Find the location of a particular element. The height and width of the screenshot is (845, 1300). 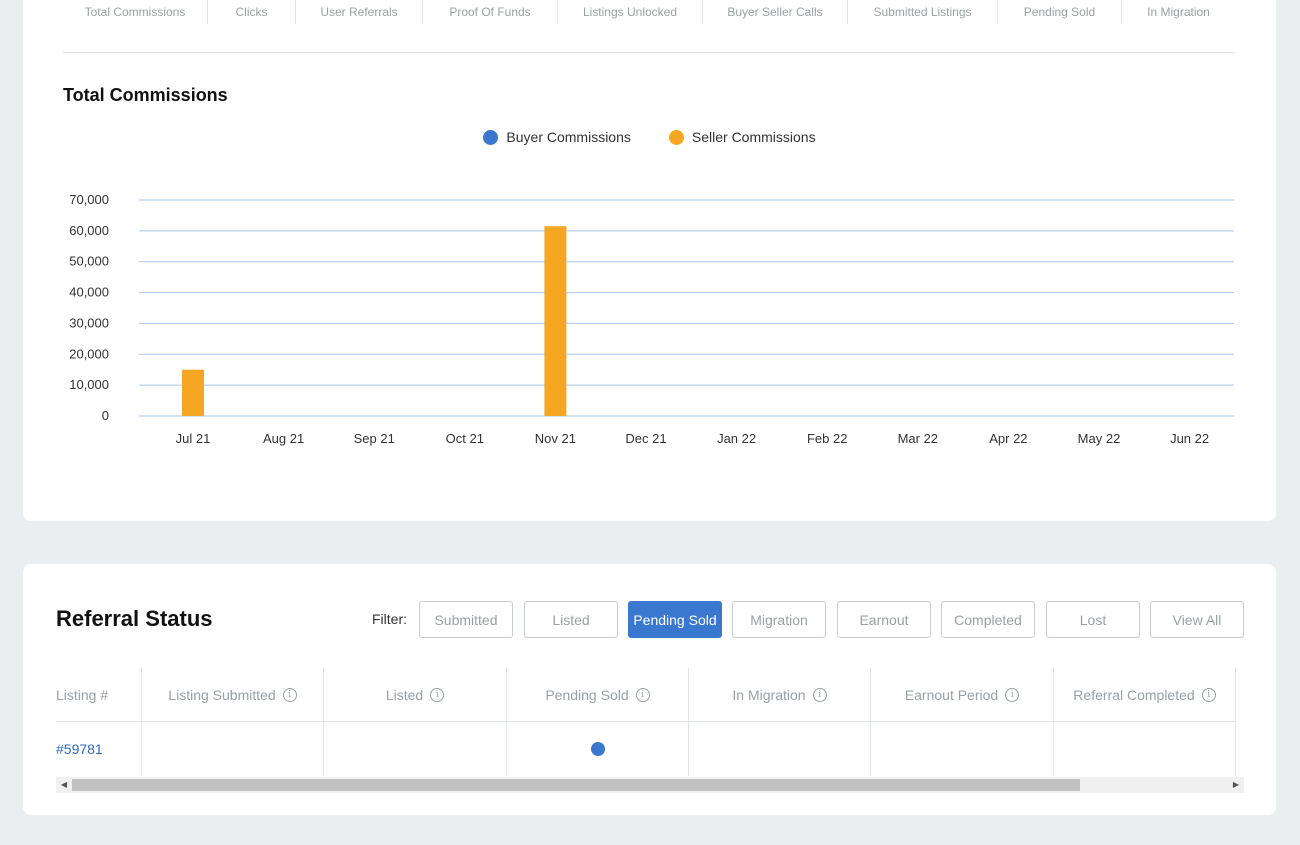

filter-label: Filter: is located at coordinates (389, 619).